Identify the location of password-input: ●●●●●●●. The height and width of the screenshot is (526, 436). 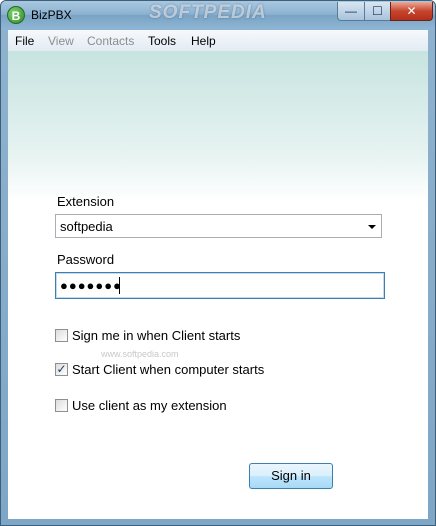
(220, 285).